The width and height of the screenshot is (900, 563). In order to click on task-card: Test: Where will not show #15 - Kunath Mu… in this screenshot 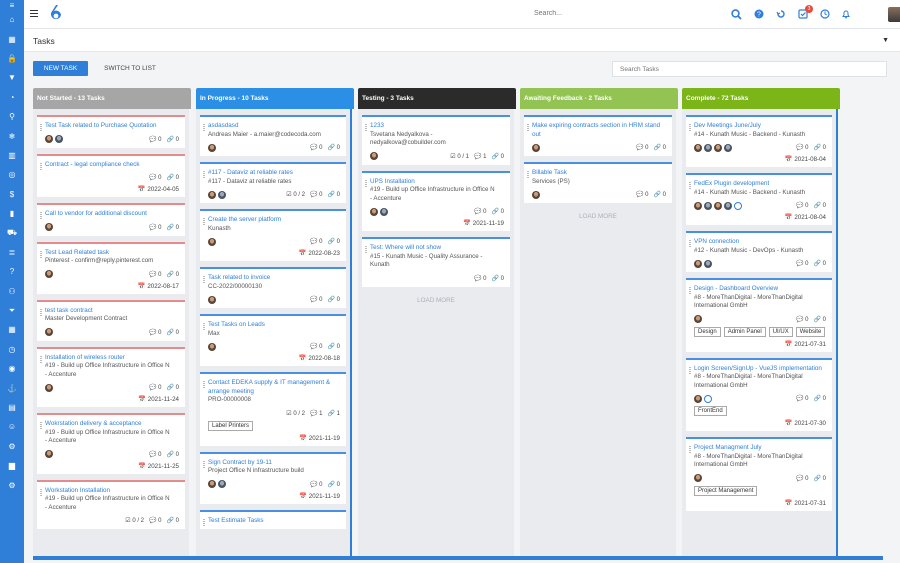, I will do `click(436, 262)`.